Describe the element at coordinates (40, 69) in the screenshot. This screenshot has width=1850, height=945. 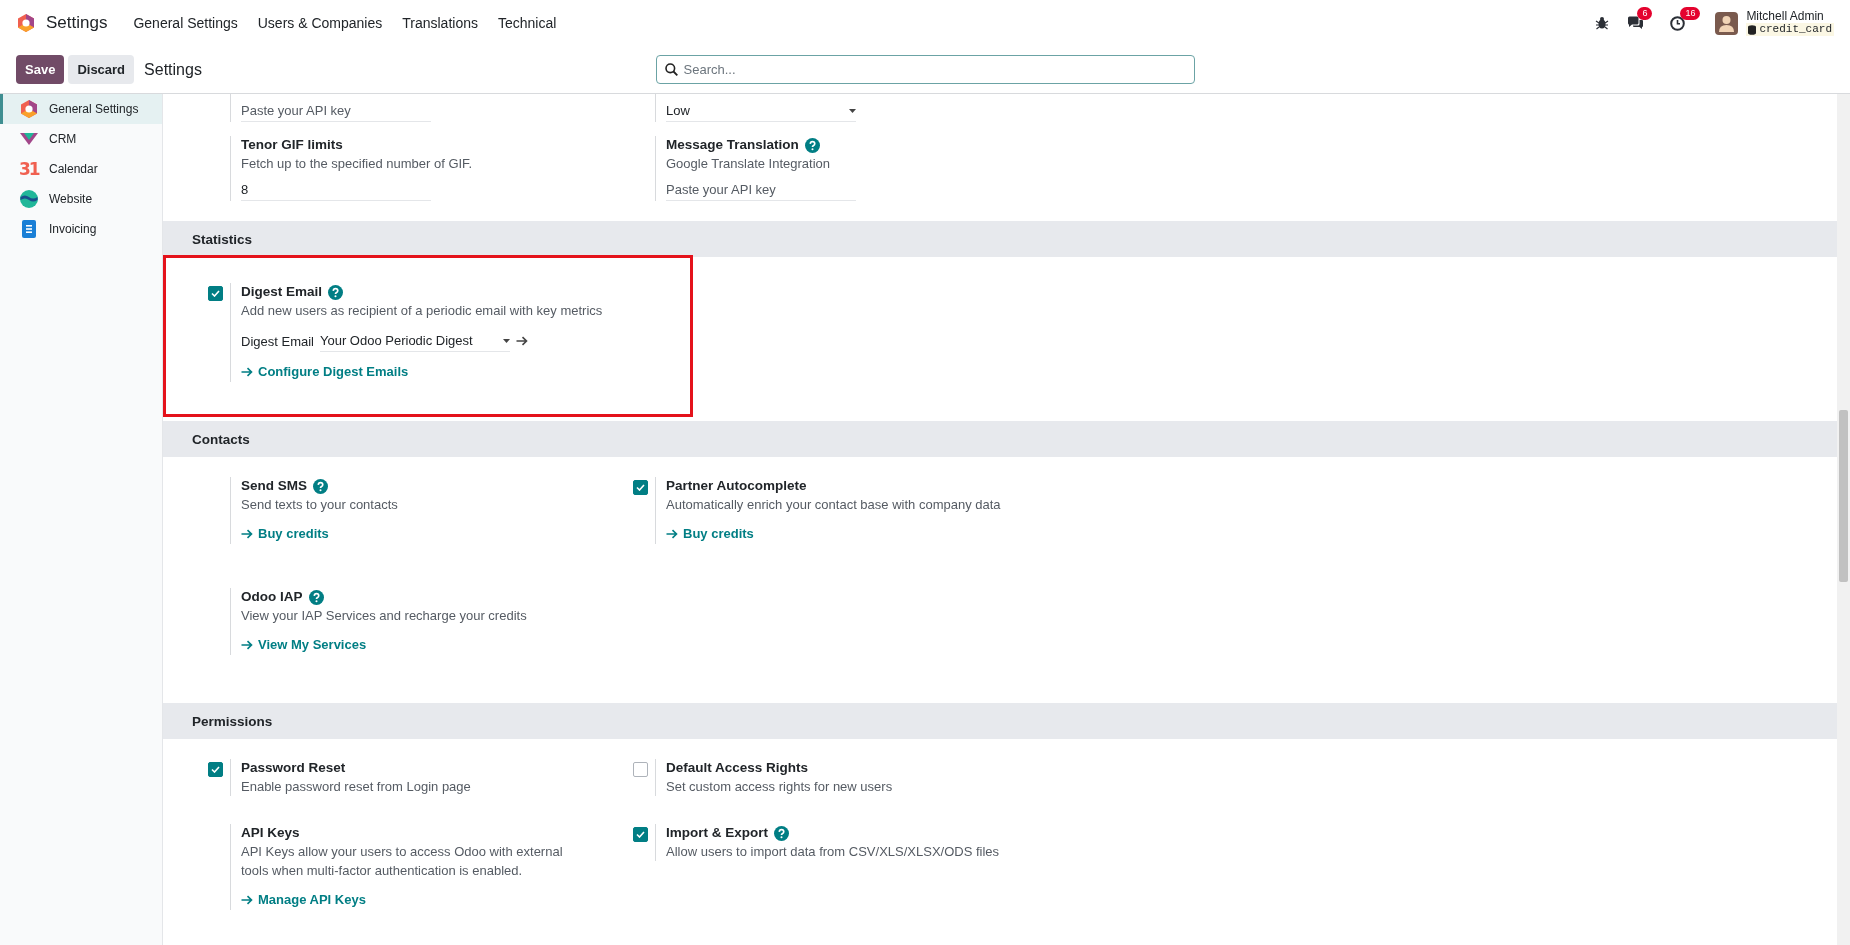
I see `save-button: Save` at that location.